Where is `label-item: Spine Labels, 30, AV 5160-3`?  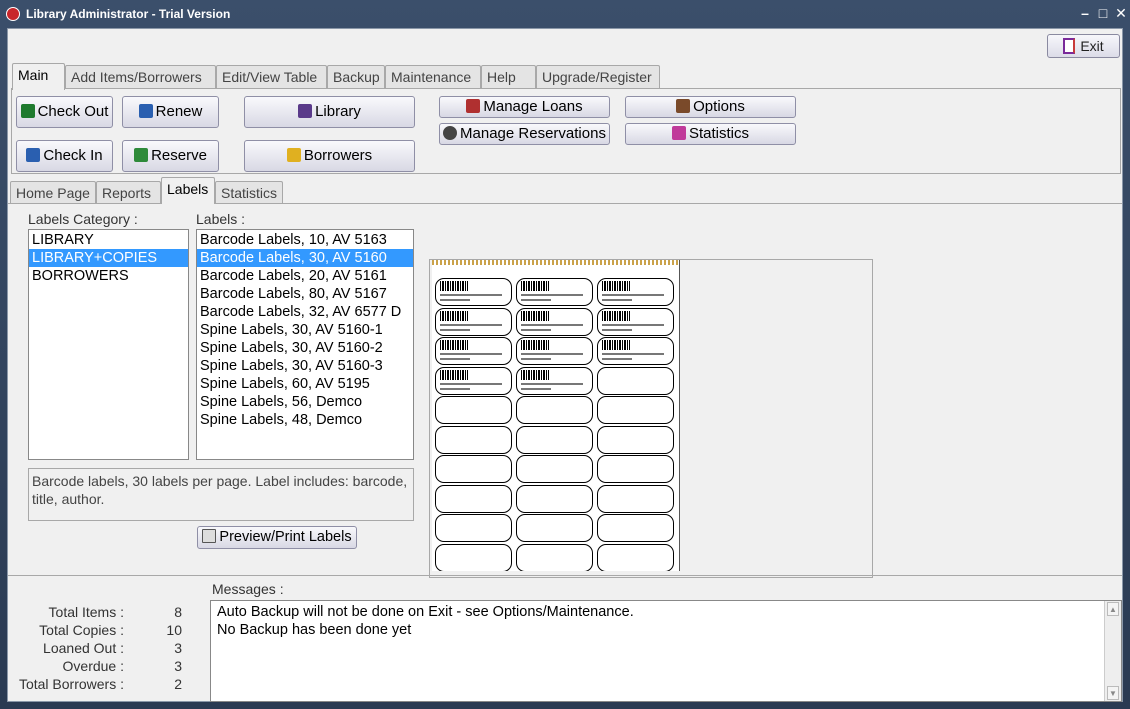 label-item: Spine Labels, 30, AV 5160-3 is located at coordinates (305, 366).